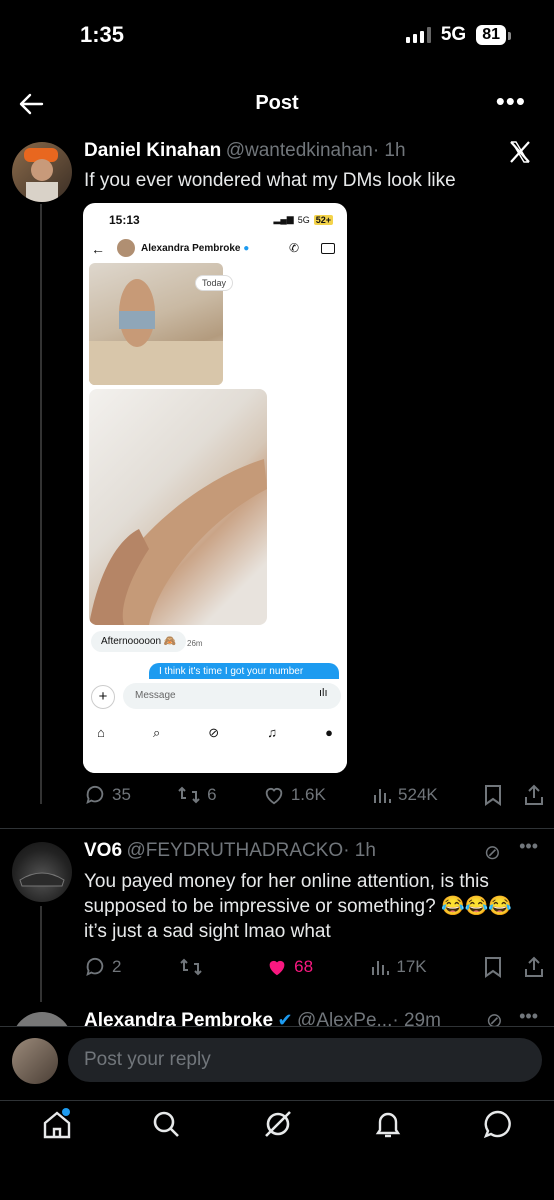 The height and width of the screenshot is (1200, 554). What do you see at coordinates (323, 693) in the screenshot?
I see `embed-voice-icon: ılı` at bounding box center [323, 693].